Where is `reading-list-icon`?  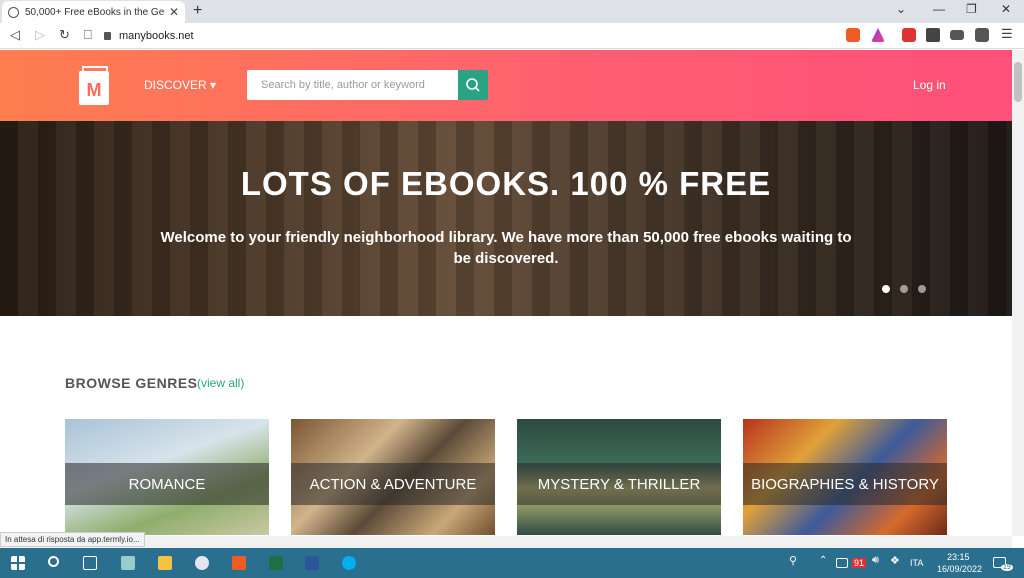
reading-list-icon is located at coordinates (957, 35).